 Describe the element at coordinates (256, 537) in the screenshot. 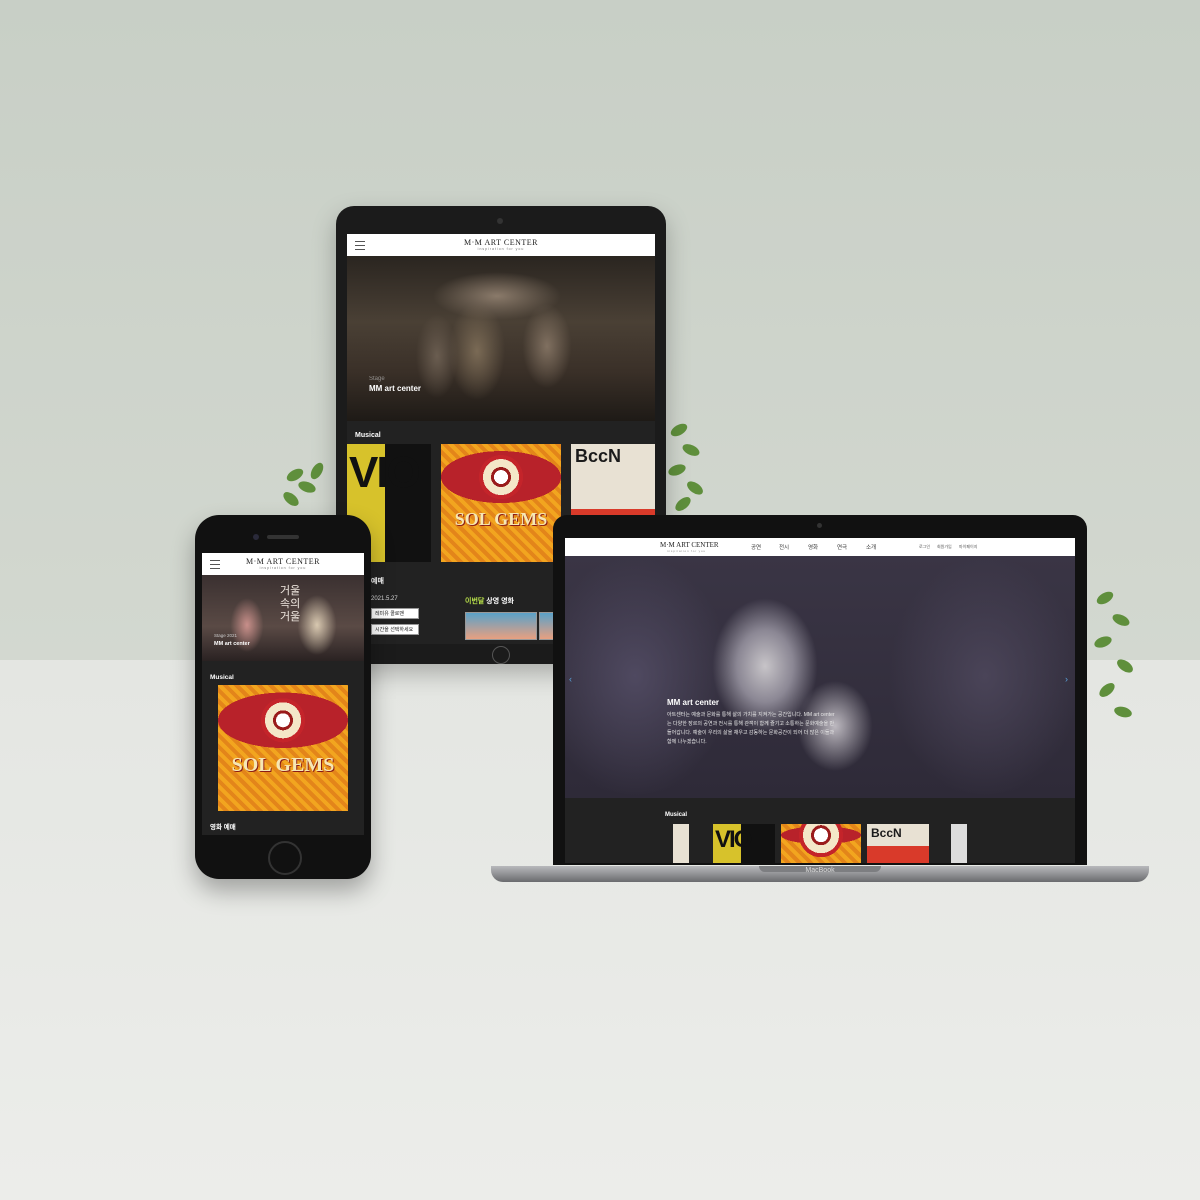

I see `phone-camera` at that location.